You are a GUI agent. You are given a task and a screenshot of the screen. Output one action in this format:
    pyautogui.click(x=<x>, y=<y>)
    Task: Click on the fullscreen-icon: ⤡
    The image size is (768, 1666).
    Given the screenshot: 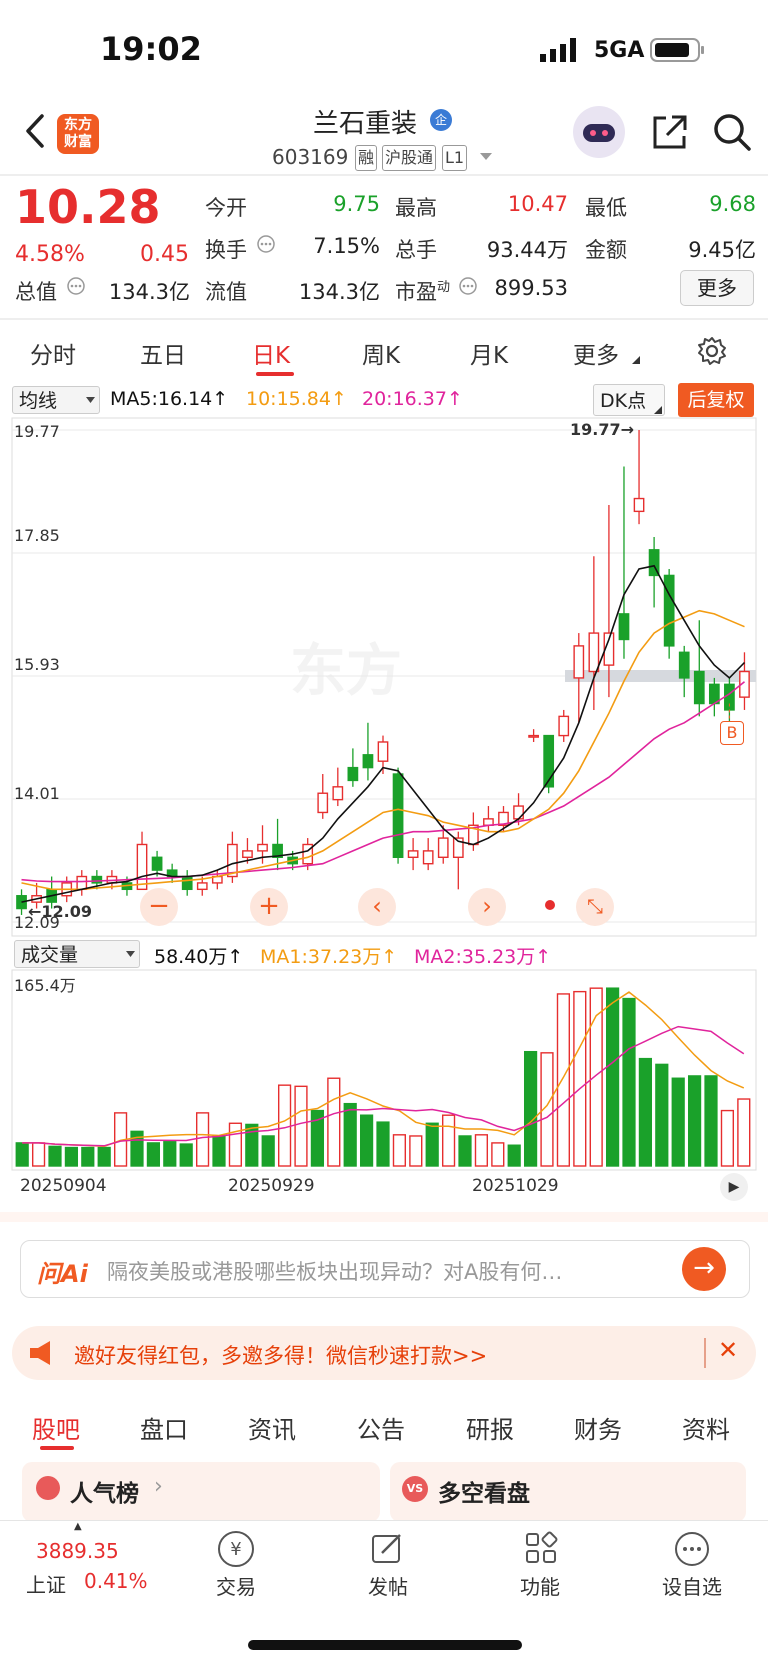 What is the action you would take?
    pyautogui.click(x=595, y=907)
    